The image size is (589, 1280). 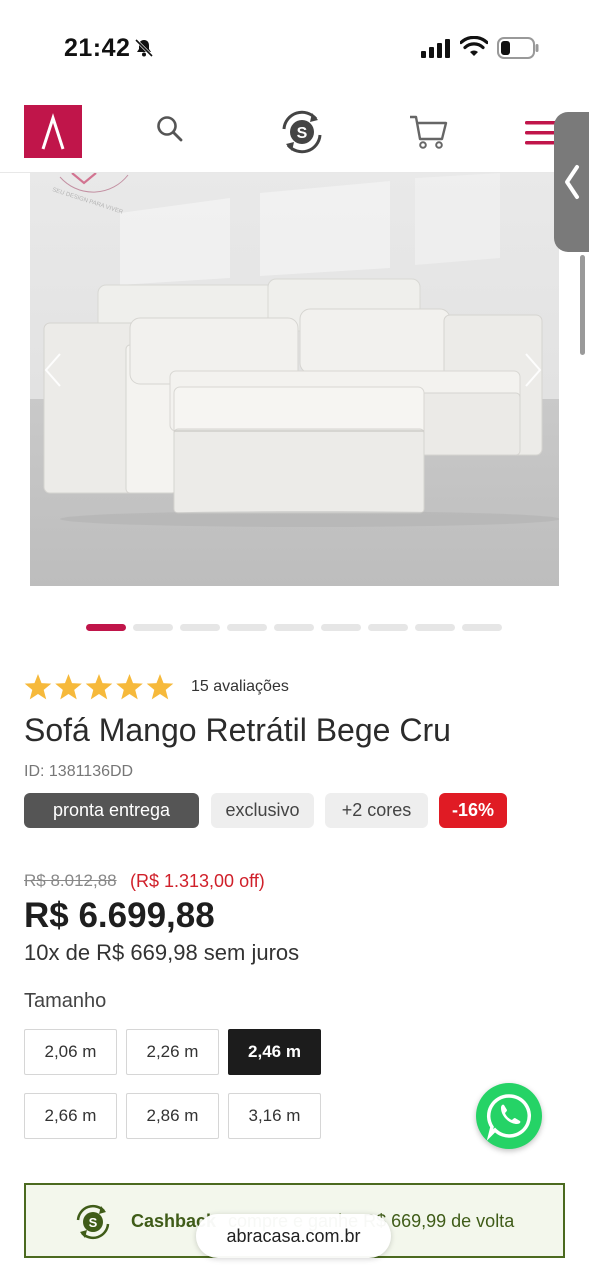 I want to click on side-drawer-tab, so click(x=571, y=182).